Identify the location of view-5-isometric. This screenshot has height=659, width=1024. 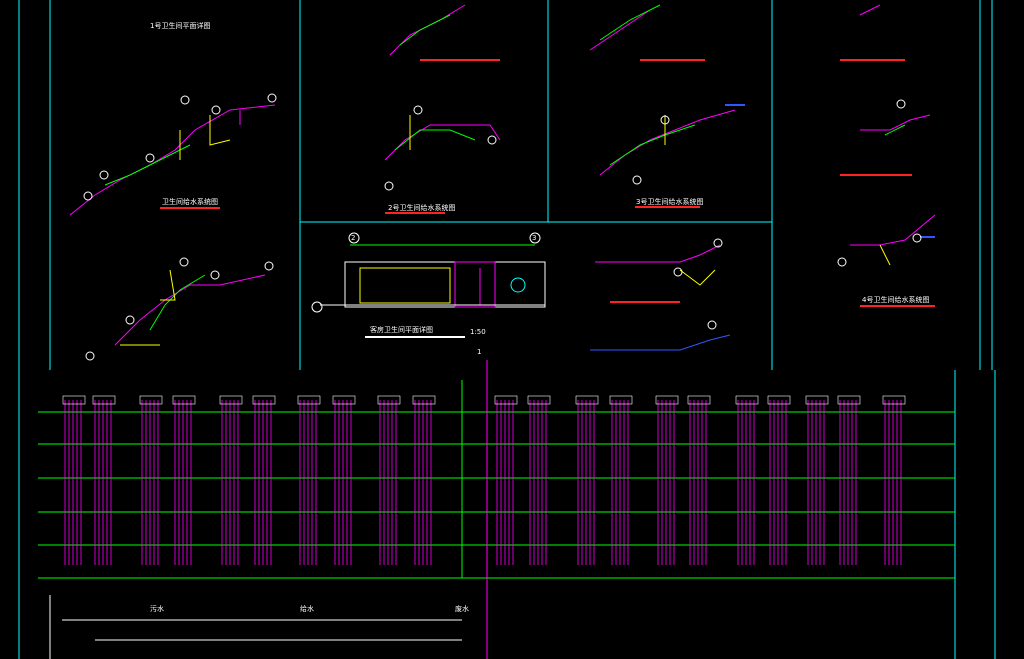
(886, 155).